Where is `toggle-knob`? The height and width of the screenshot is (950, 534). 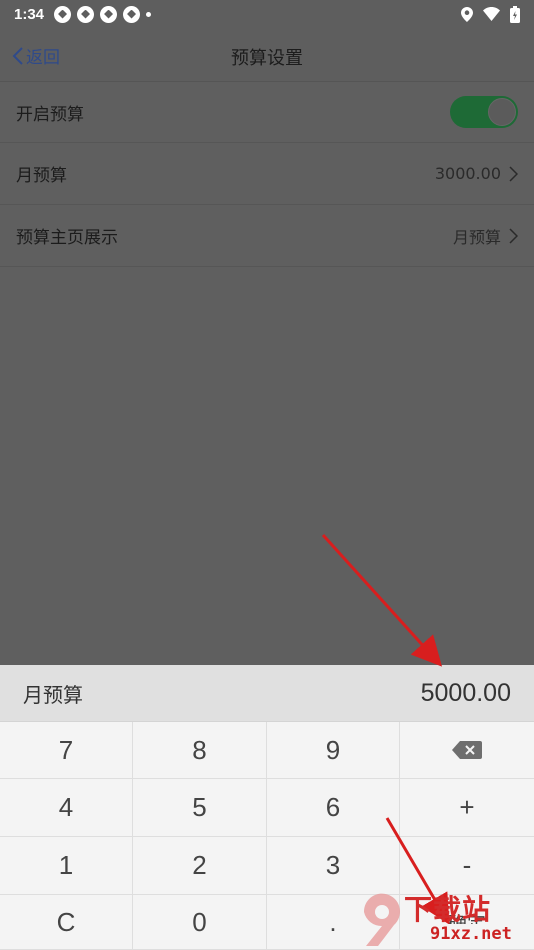
toggle-knob is located at coordinates (502, 112).